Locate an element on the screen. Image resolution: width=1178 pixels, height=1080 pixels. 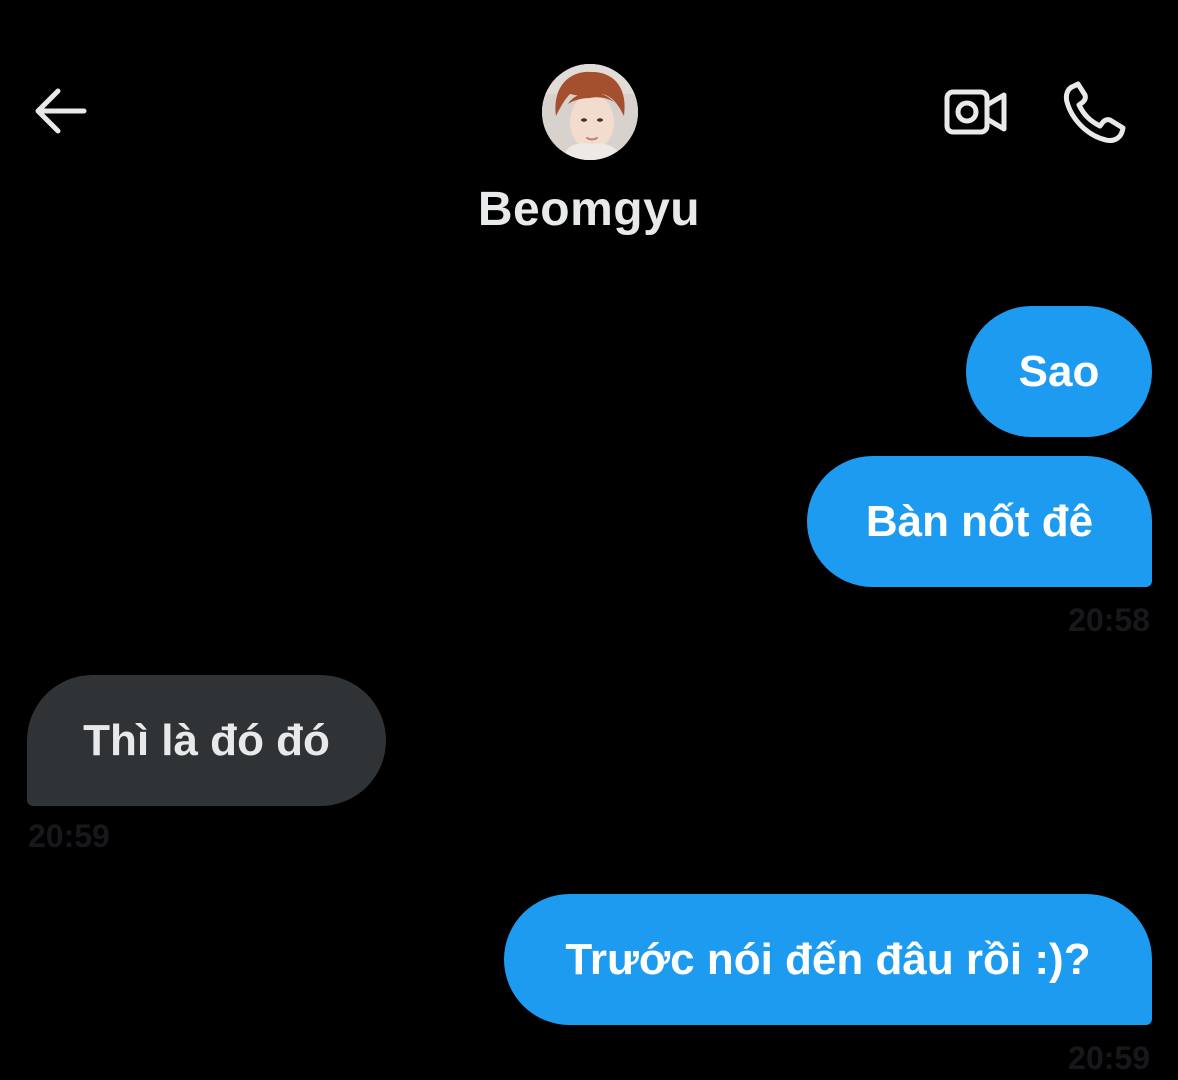
video-camera-icon is located at coordinates (975, 112).